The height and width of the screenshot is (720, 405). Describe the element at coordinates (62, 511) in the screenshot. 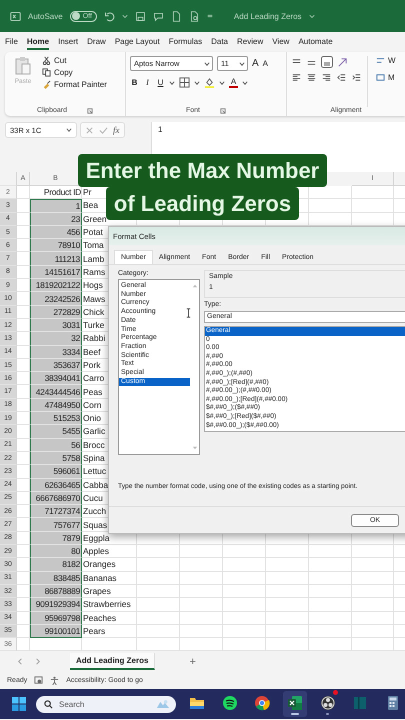

I see `table-cell: 71727374` at that location.